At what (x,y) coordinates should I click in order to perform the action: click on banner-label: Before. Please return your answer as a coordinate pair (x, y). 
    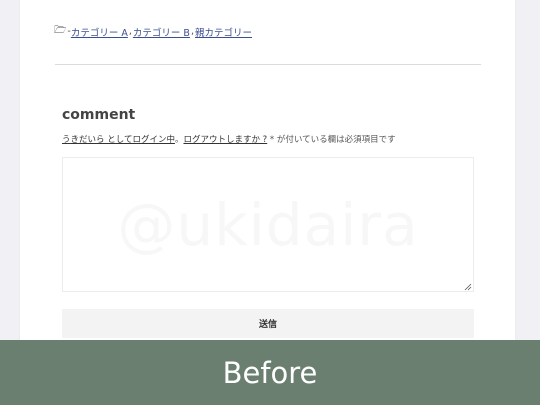
    Looking at the image, I should click on (270, 372).